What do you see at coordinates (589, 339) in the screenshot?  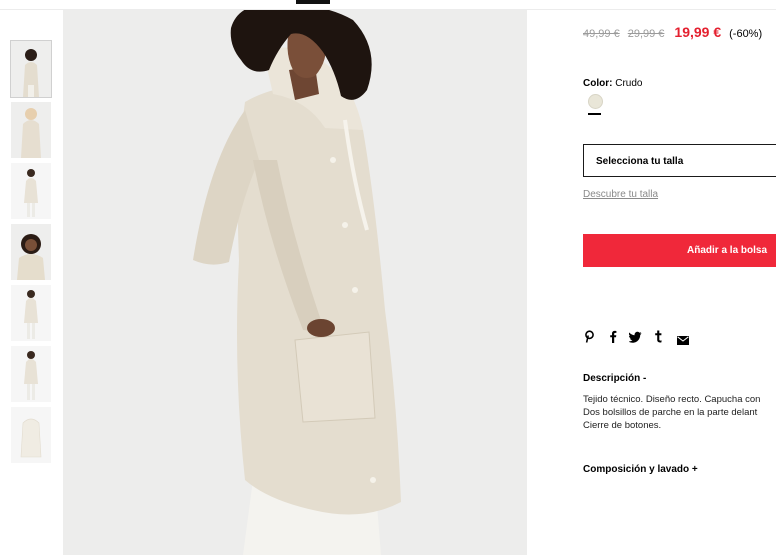 I see `pinterest-icon` at bounding box center [589, 339].